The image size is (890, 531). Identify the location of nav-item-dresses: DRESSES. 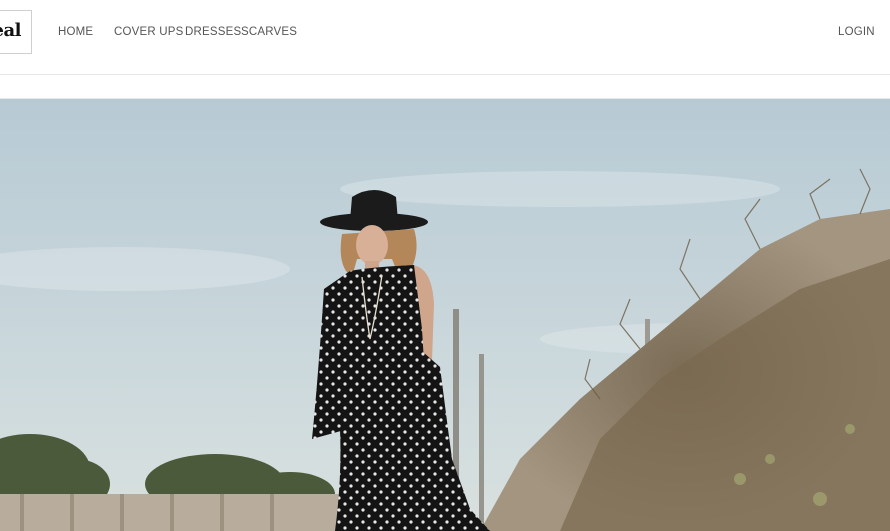
(213, 32).